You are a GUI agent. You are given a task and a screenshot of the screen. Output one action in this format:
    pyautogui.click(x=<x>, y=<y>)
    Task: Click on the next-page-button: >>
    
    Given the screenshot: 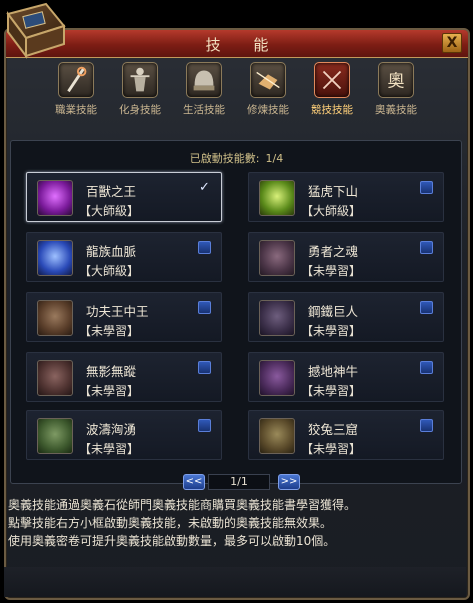 What is the action you would take?
    pyautogui.click(x=289, y=482)
    